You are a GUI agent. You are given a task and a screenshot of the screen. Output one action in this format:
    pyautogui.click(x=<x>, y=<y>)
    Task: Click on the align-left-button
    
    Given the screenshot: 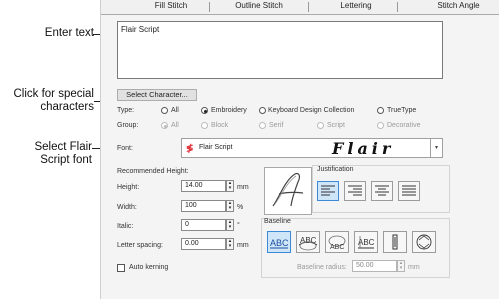 What is the action you would take?
    pyautogui.click(x=328, y=191)
    